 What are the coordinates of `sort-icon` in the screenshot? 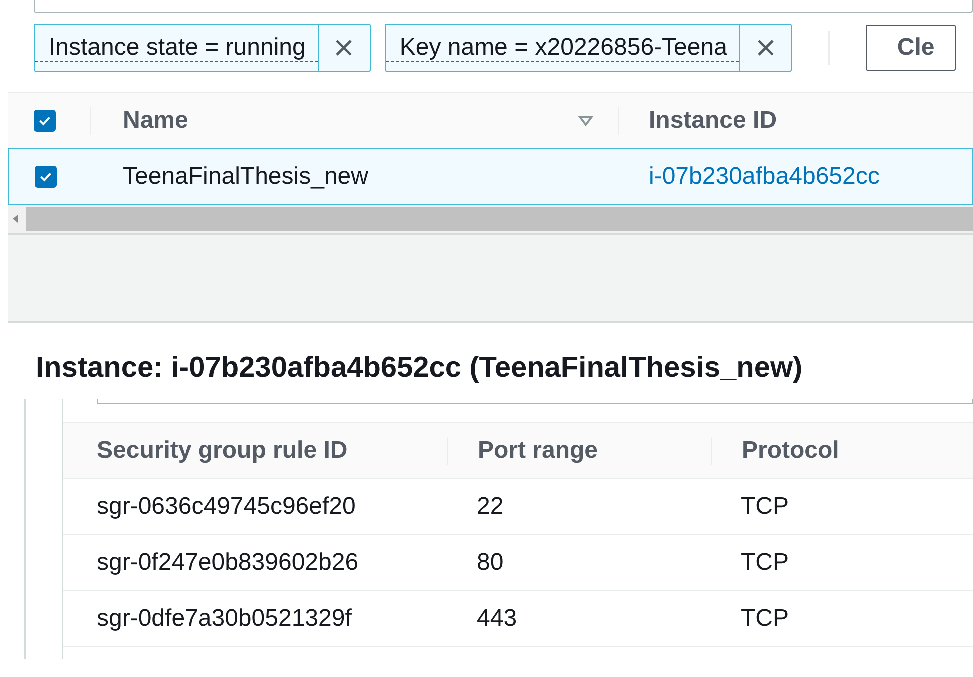 It's located at (586, 120).